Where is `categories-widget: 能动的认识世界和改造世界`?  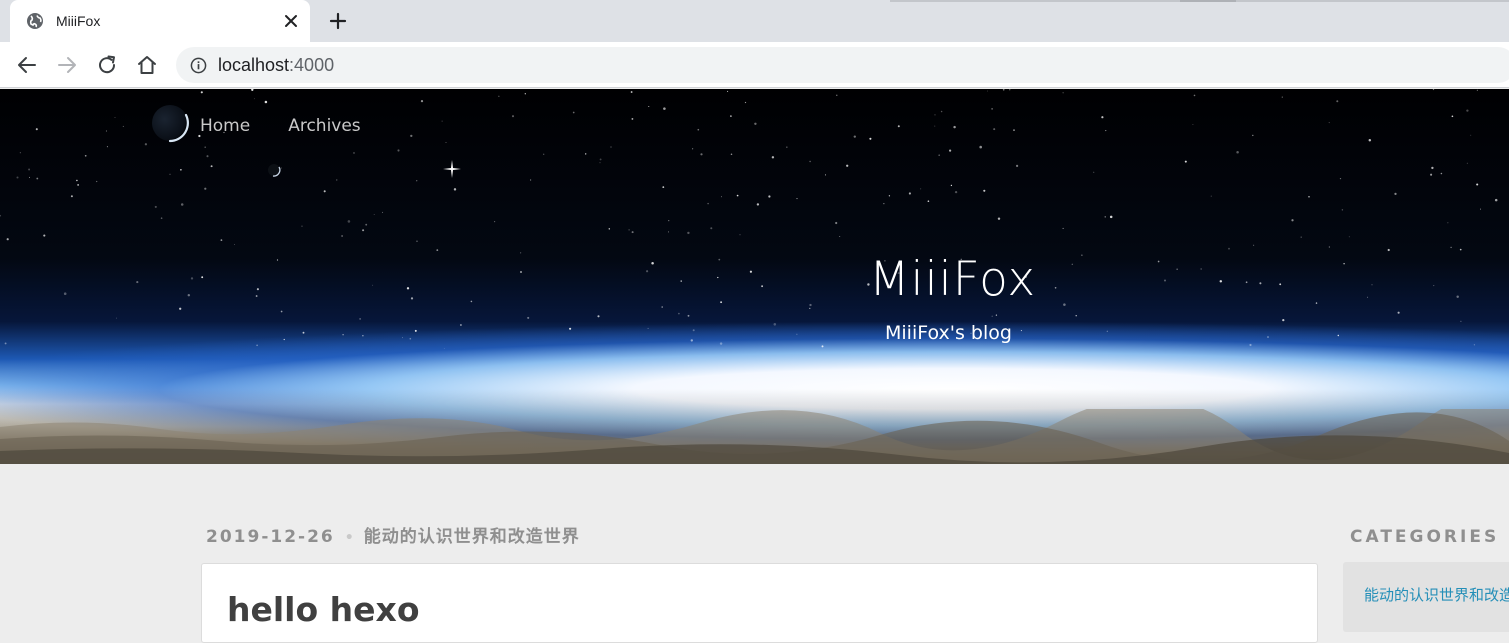
categories-widget: 能动的认识世界和改造世界 is located at coordinates (1426, 597).